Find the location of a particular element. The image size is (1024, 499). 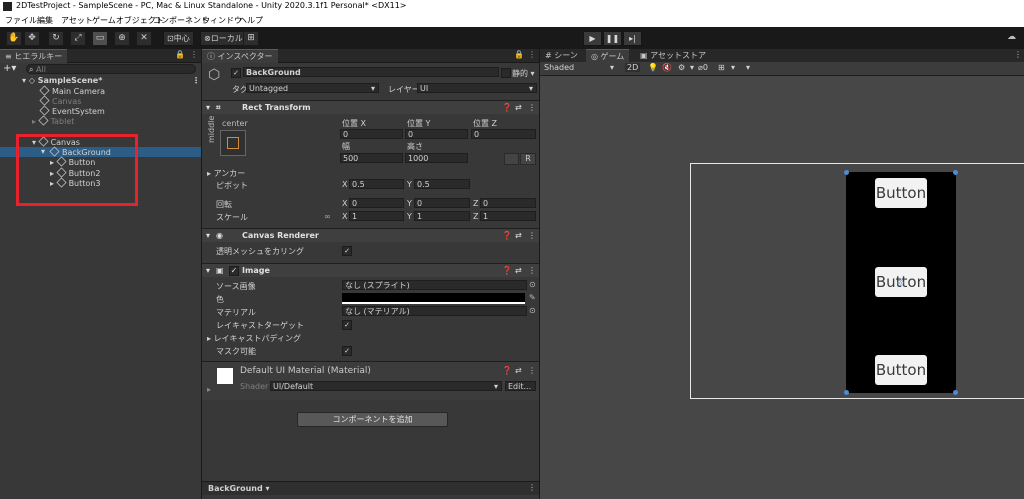

grid-snap-icon: ⊞ is located at coordinates (251, 38).